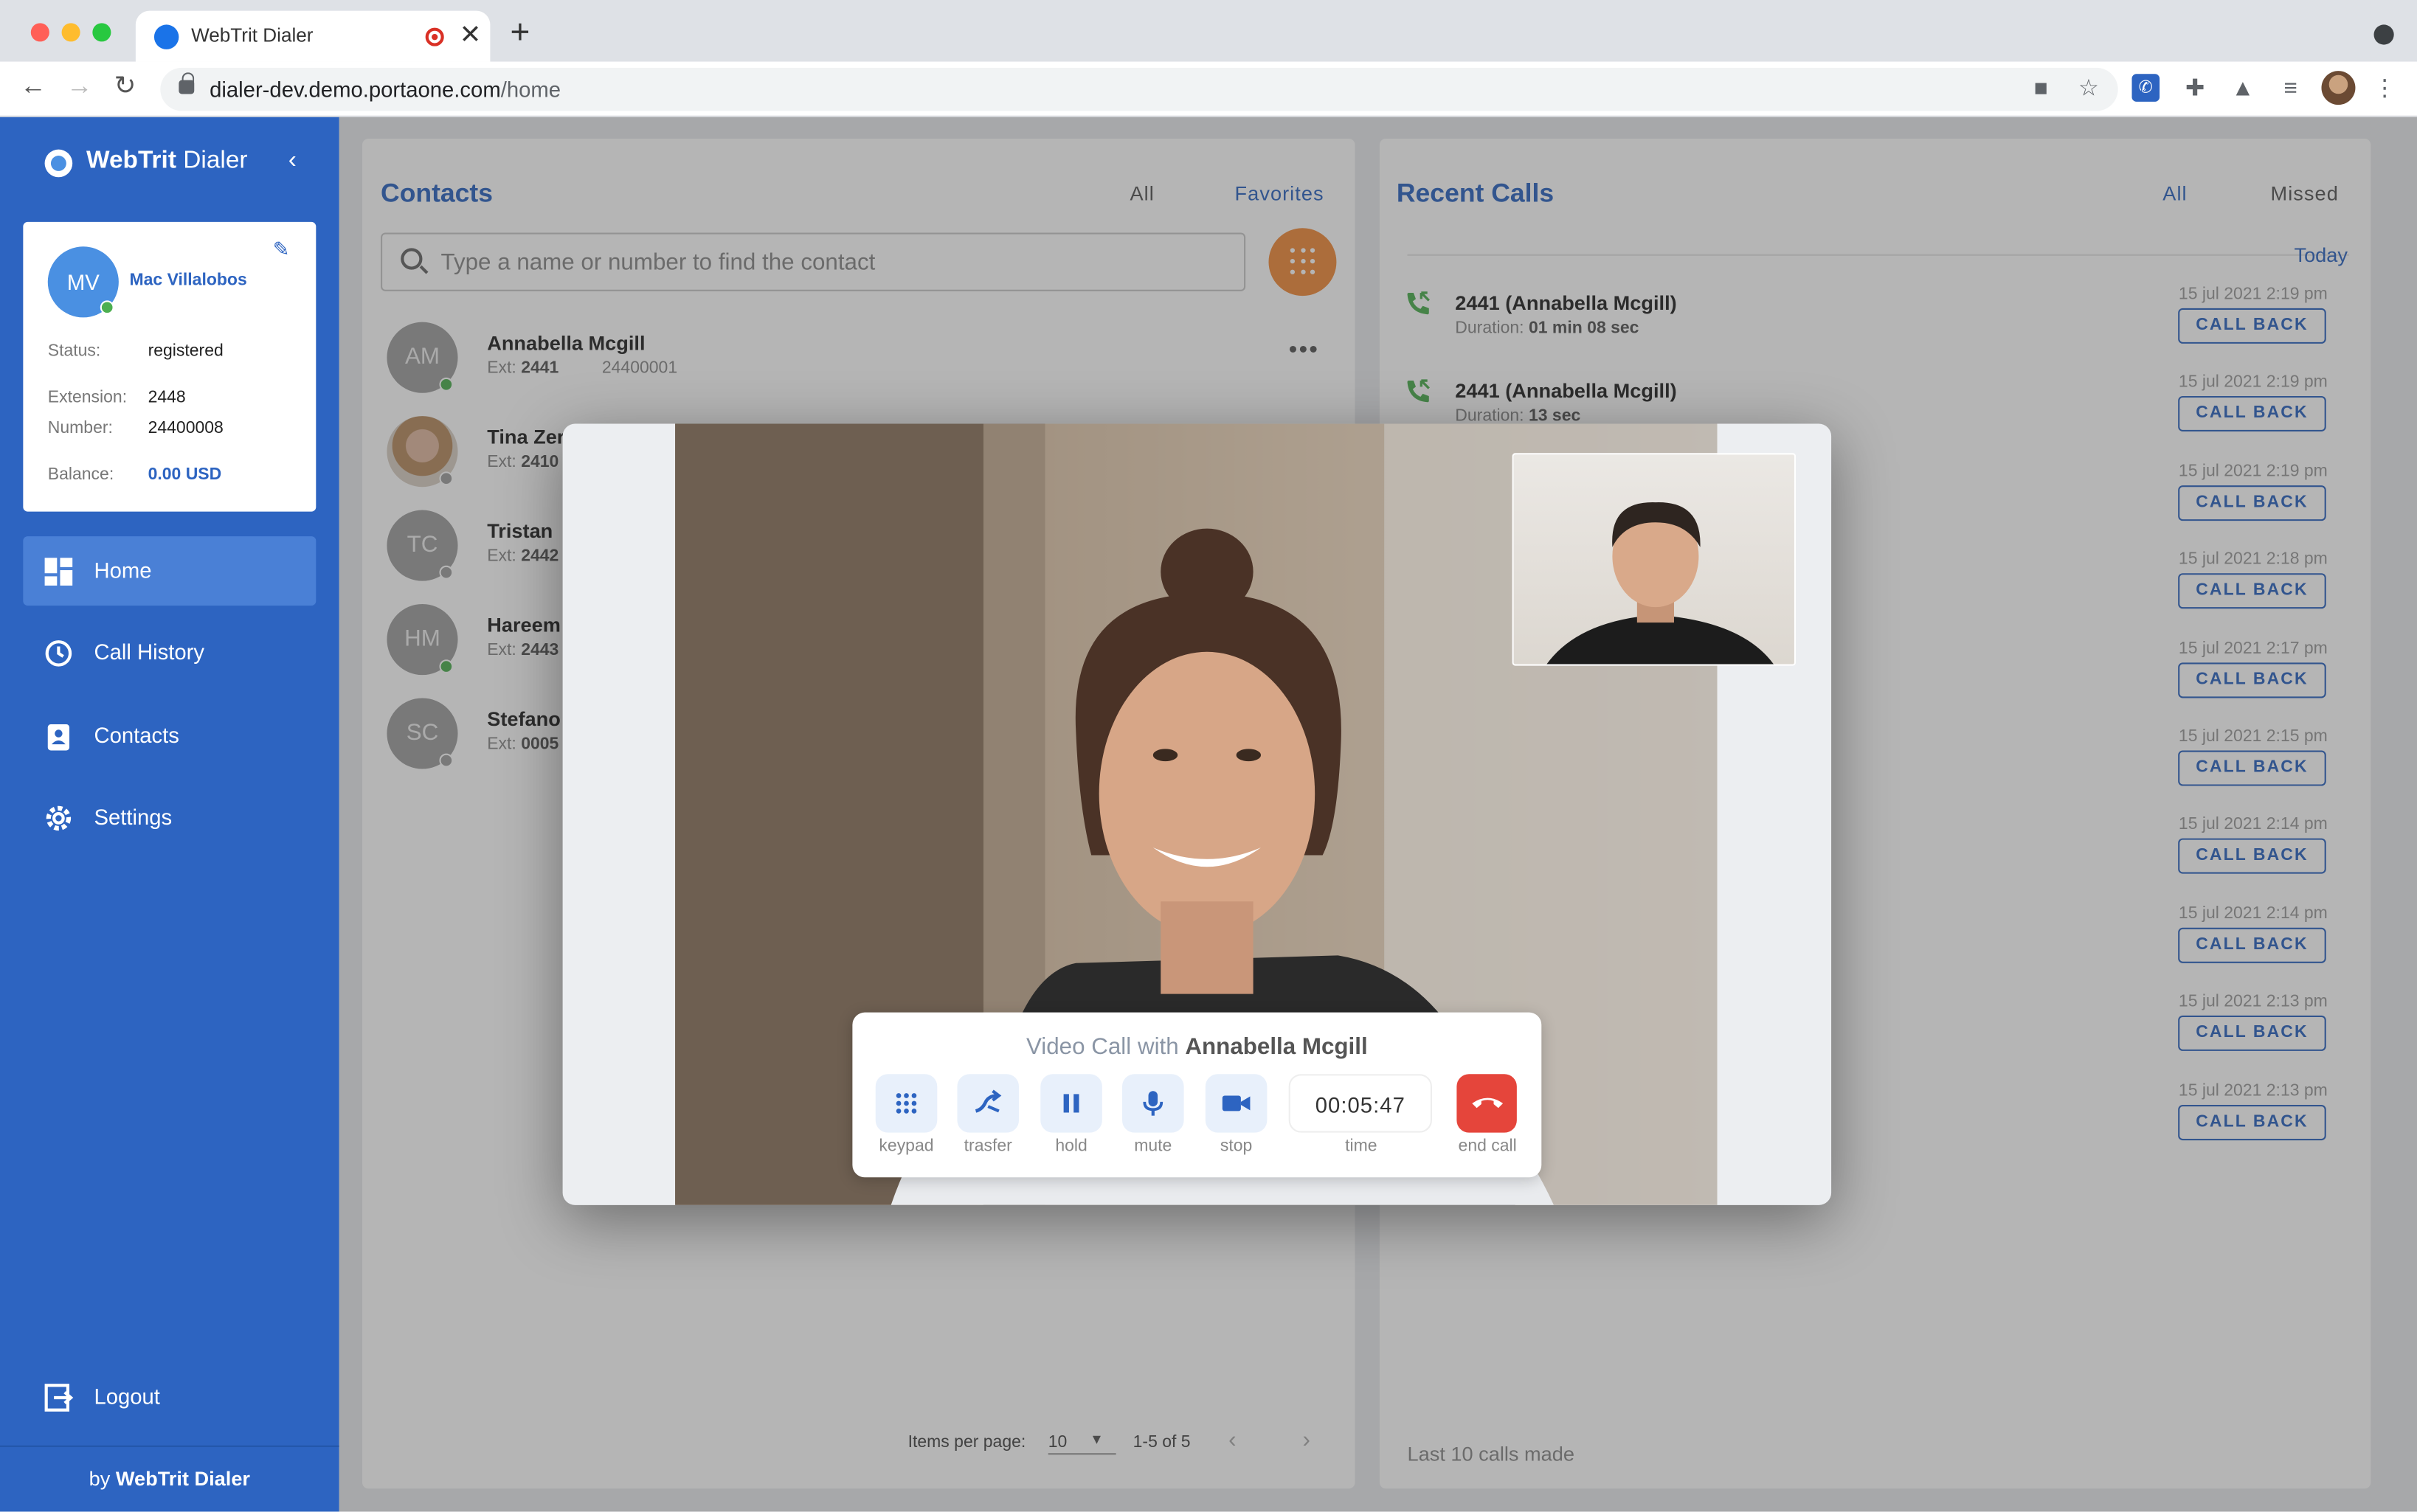 The width and height of the screenshot is (2417, 1512). Describe the element at coordinates (107, 307) in the screenshot. I see `user-online-dot` at that location.